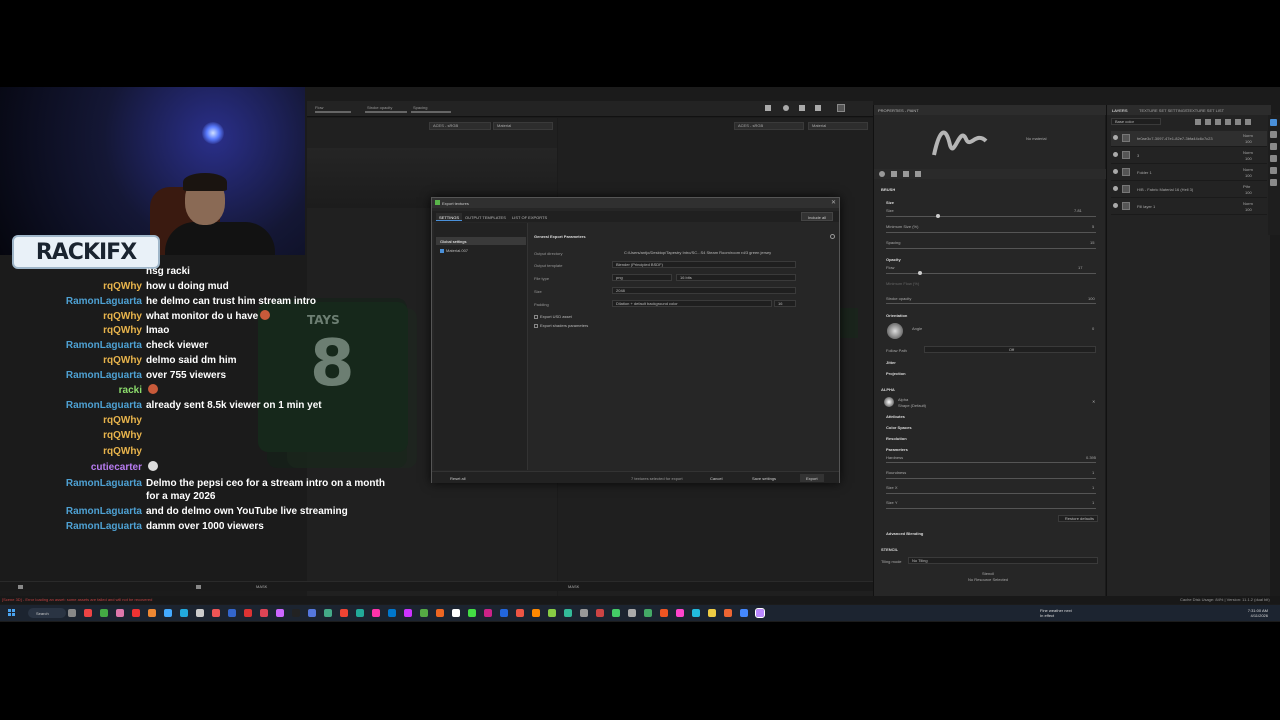 This screenshot has height=720, width=1280. Describe the element at coordinates (536, 317) in the screenshot. I see `export-usd-checkbox` at that location.